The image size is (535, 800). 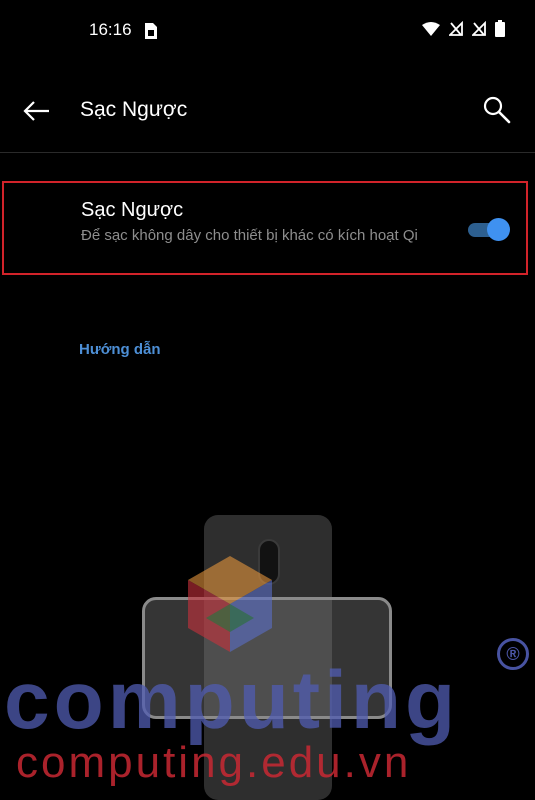 I want to click on search-icon, so click(x=497, y=110).